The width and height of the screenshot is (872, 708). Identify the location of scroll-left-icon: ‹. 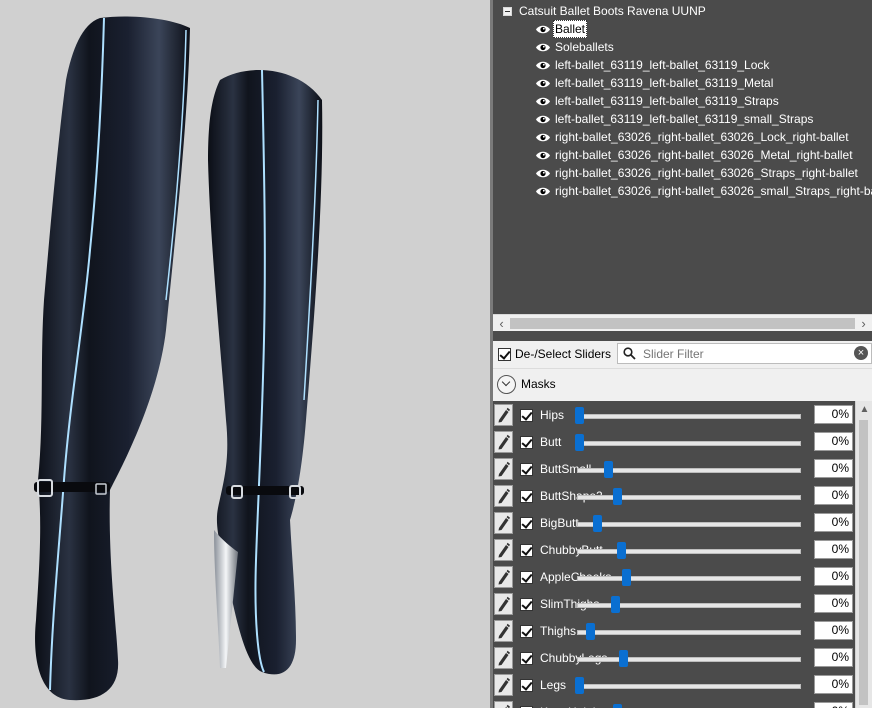
(501, 323).